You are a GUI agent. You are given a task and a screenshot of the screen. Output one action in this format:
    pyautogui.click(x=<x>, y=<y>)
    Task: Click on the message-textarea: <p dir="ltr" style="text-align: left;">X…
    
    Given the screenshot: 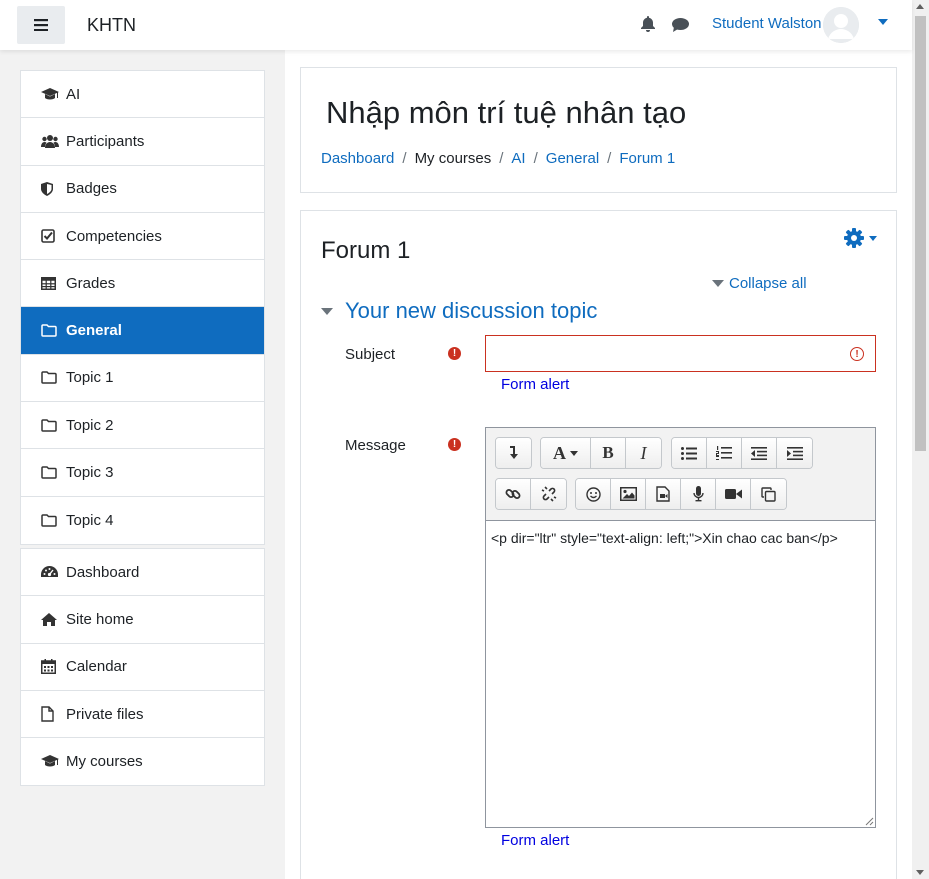 What is the action you would take?
    pyautogui.click(x=680, y=538)
    